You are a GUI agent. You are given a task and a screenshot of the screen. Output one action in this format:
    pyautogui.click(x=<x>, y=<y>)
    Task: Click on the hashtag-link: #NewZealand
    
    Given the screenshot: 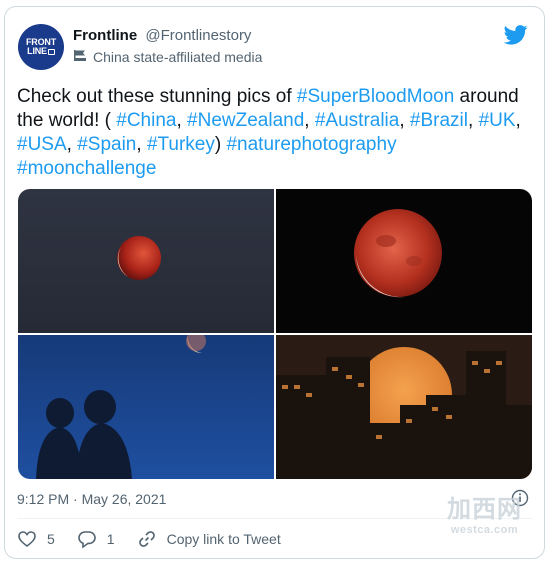 What is the action you would take?
    pyautogui.click(x=245, y=120)
    